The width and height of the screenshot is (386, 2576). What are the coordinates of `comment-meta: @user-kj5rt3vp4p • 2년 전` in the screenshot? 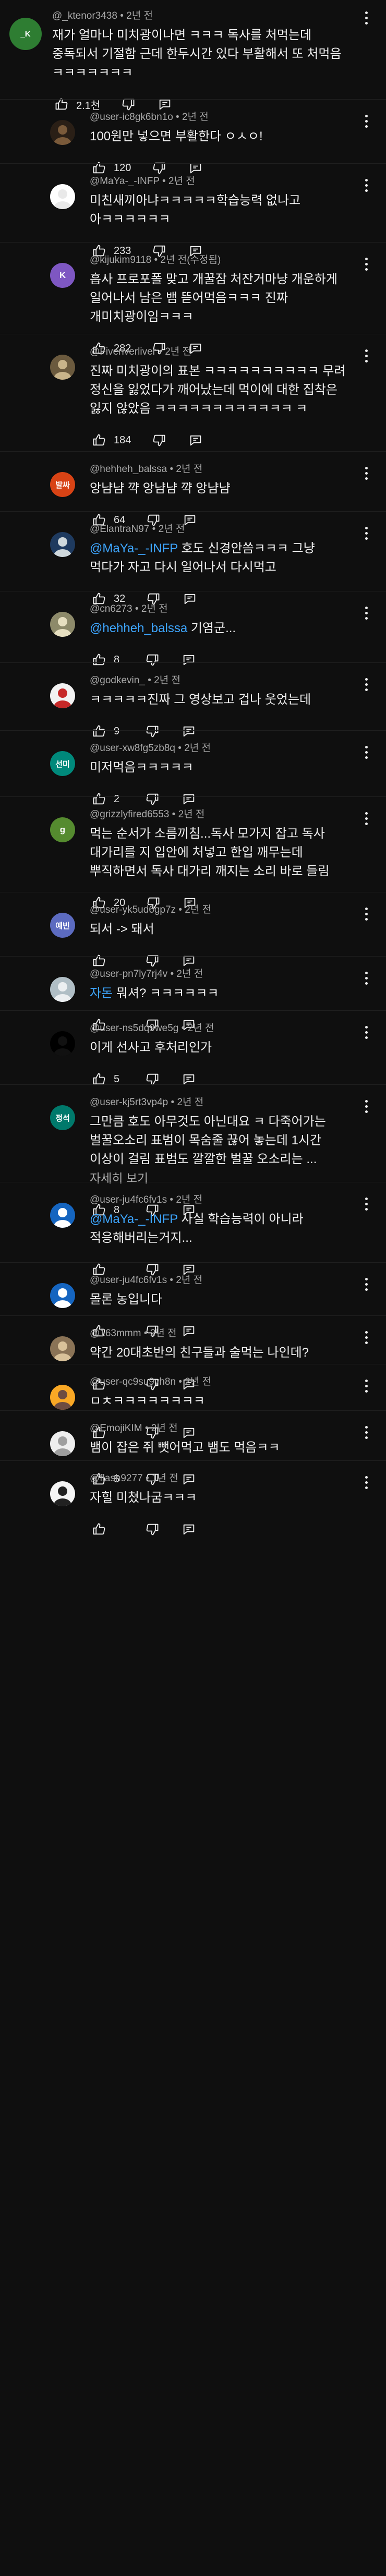 It's located at (219, 1102).